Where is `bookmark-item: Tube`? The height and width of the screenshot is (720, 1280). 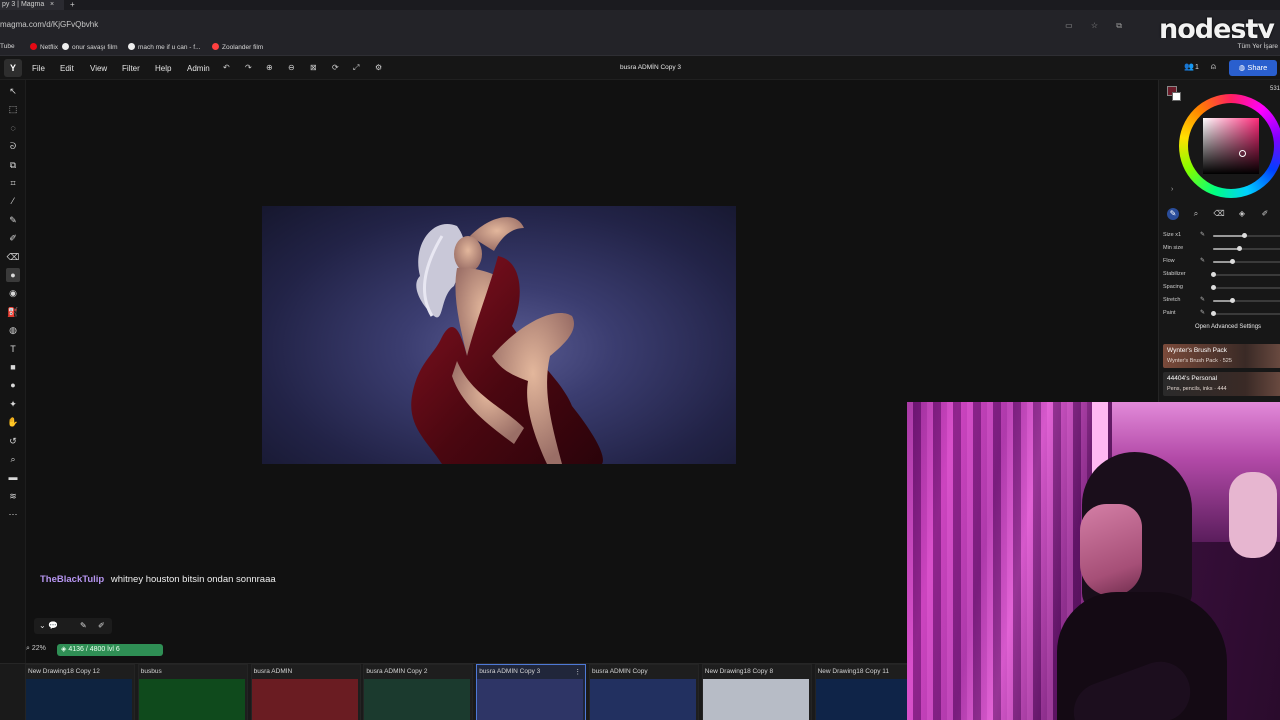 bookmark-item: Tube is located at coordinates (7, 46).